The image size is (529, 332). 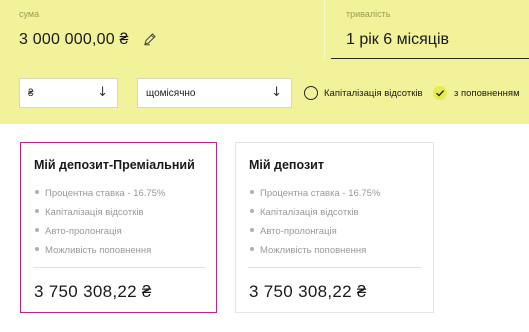 What do you see at coordinates (324, 29) in the screenshot?
I see `panel-divider` at bounding box center [324, 29].